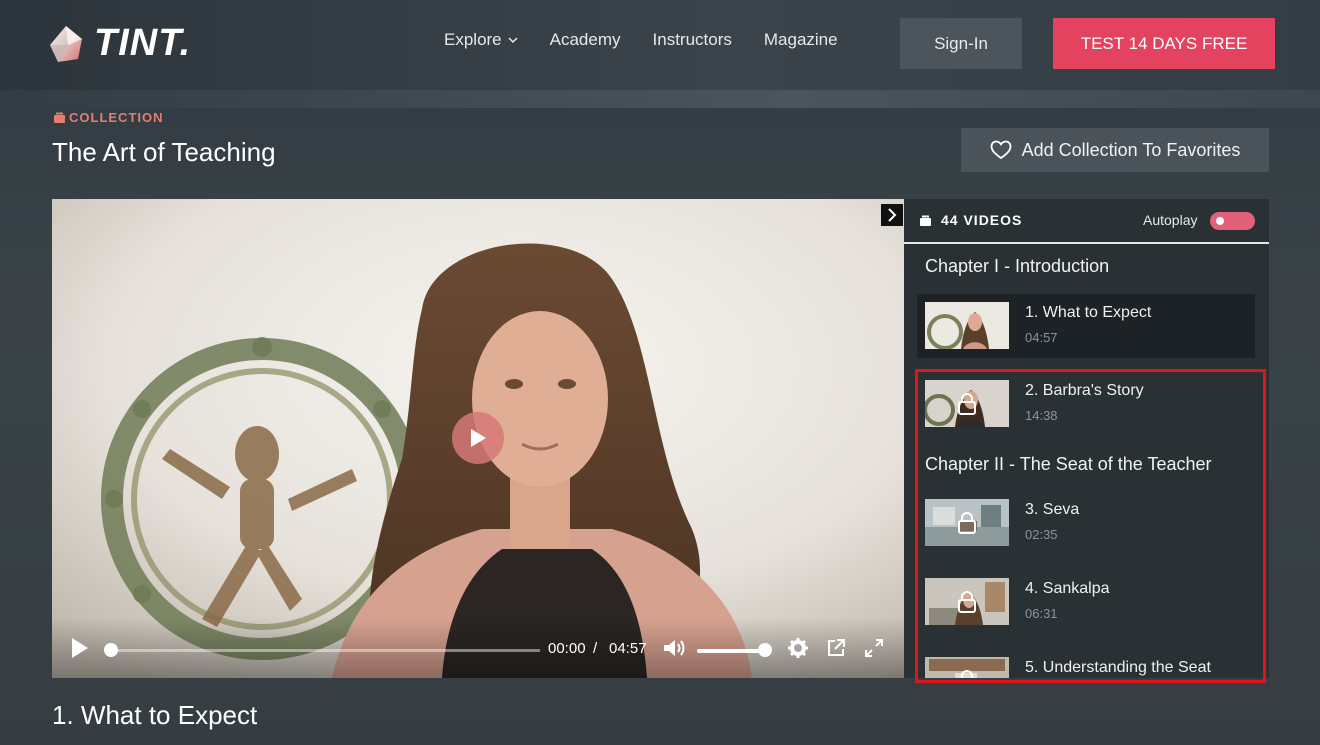 The image size is (1320, 745). Describe the element at coordinates (1086, 221) in the screenshot. I see `playlist-header: 44 VIDEOS Autoplay` at that location.